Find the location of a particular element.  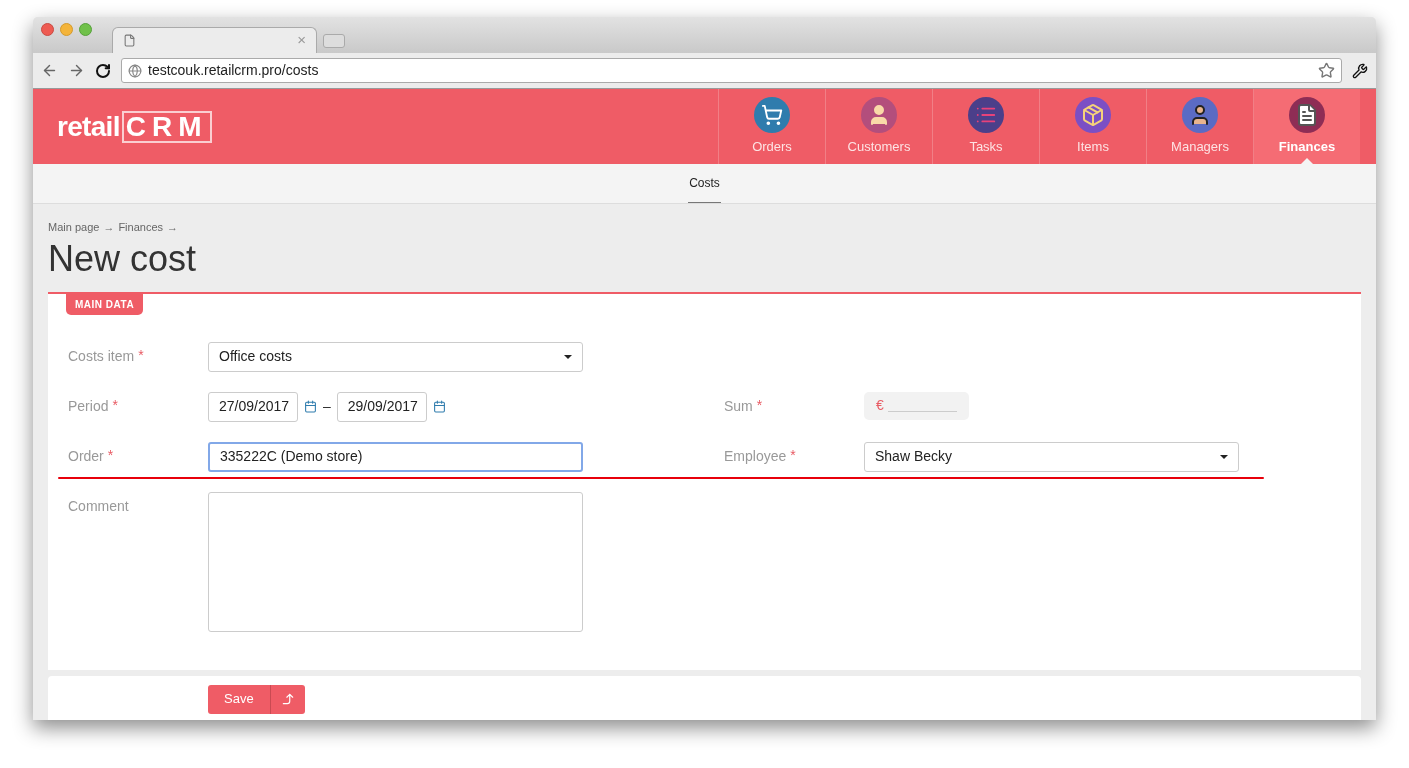

range-dash: – is located at coordinates (327, 406).